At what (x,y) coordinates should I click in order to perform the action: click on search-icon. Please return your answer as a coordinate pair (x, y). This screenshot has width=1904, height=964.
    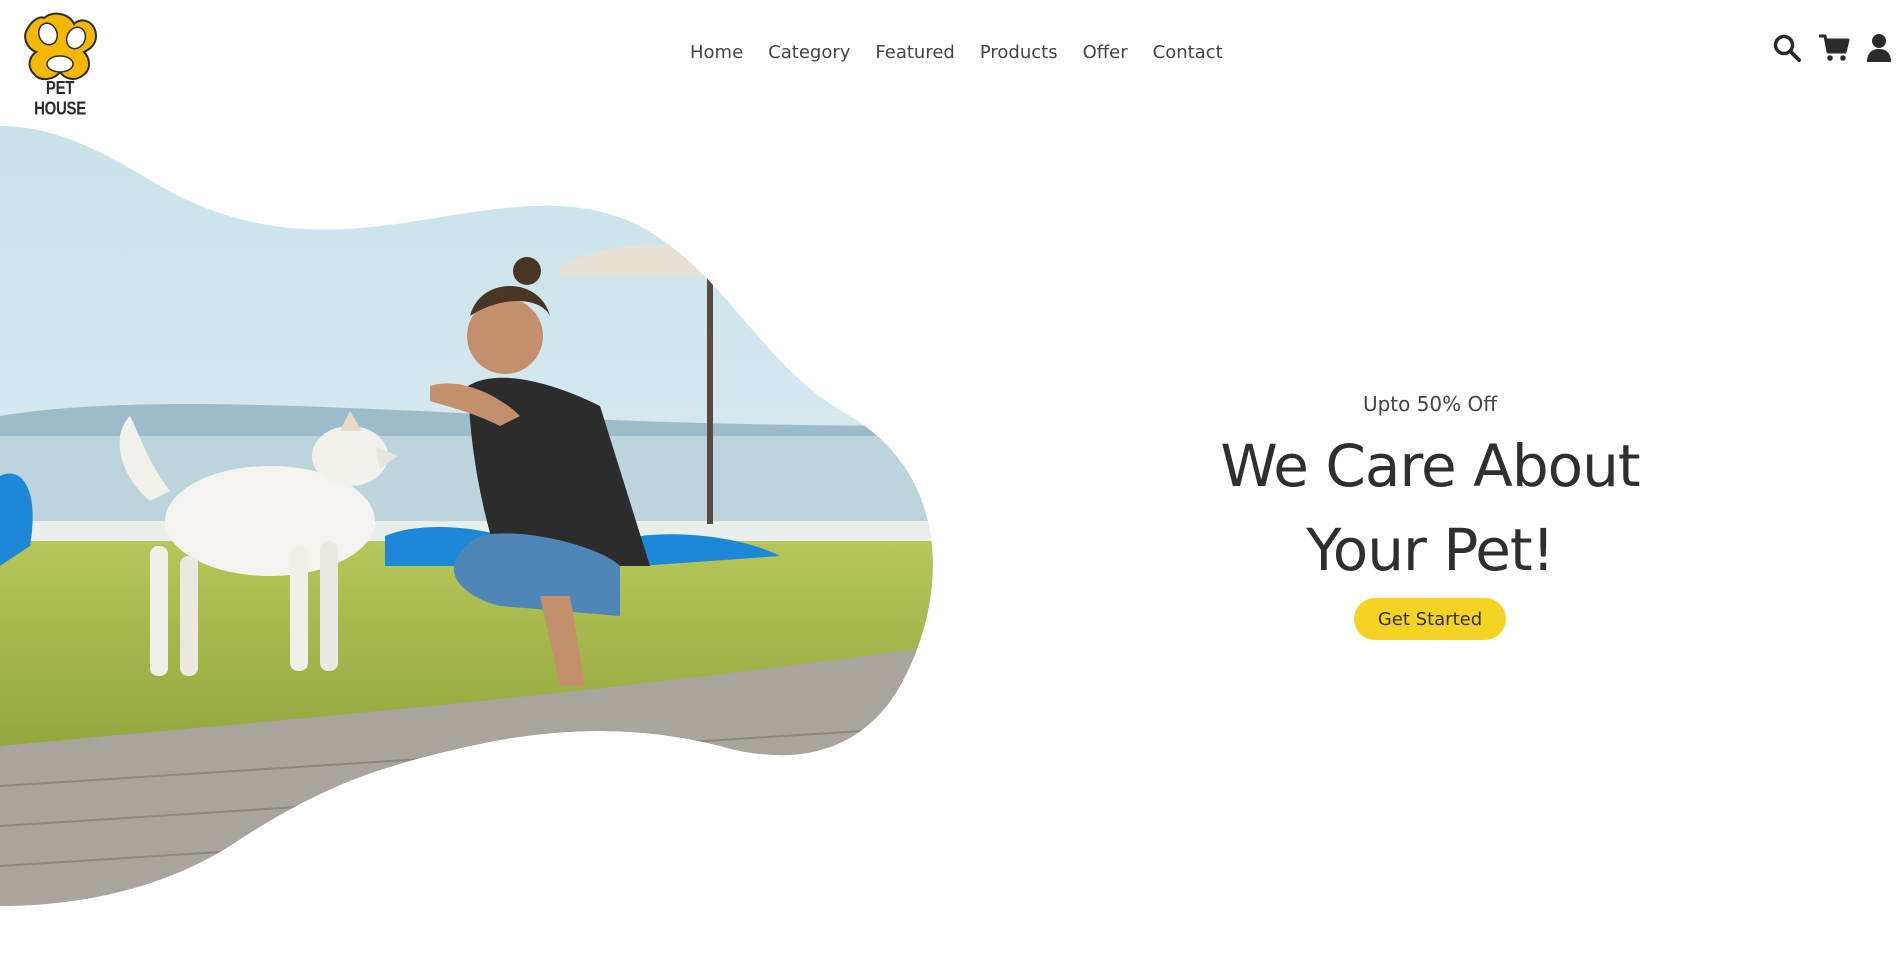
    Looking at the image, I should click on (1787, 48).